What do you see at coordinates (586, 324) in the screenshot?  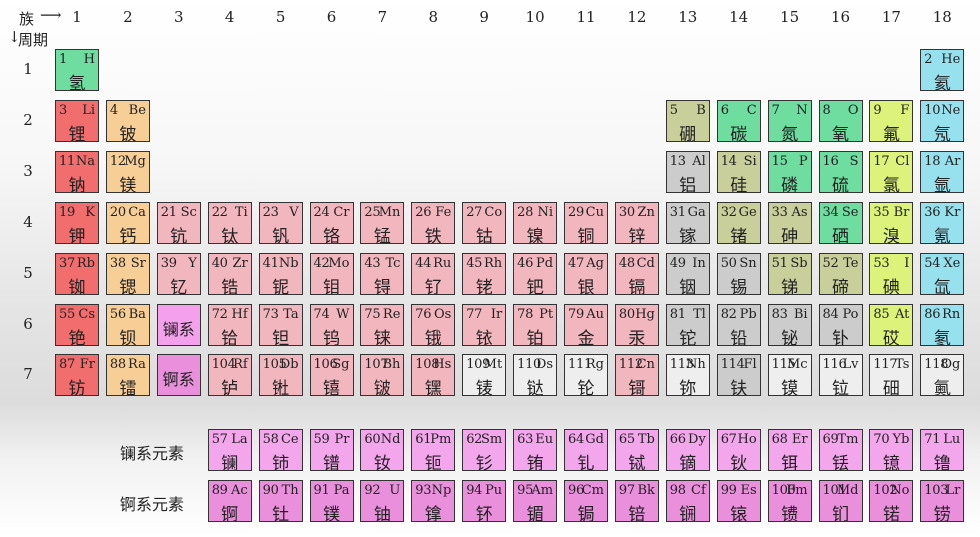 I see `element-cell: 79 Au 金` at bounding box center [586, 324].